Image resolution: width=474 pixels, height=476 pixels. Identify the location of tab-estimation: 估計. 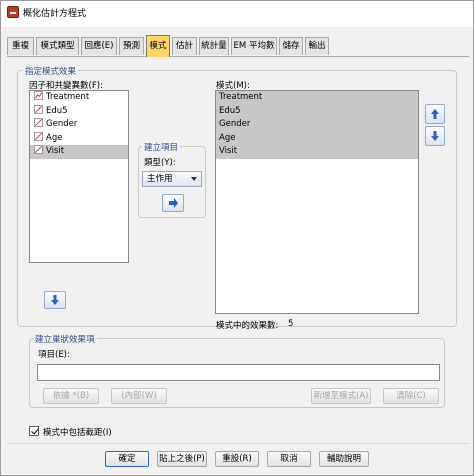
(184, 46).